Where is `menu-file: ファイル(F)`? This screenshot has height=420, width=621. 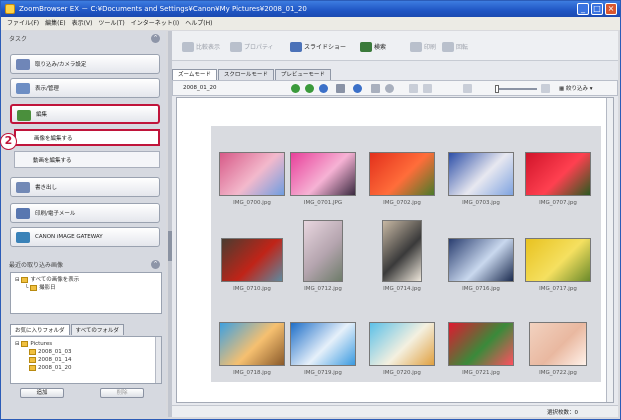
menu-file: ファイル(F) is located at coordinates (23, 23).